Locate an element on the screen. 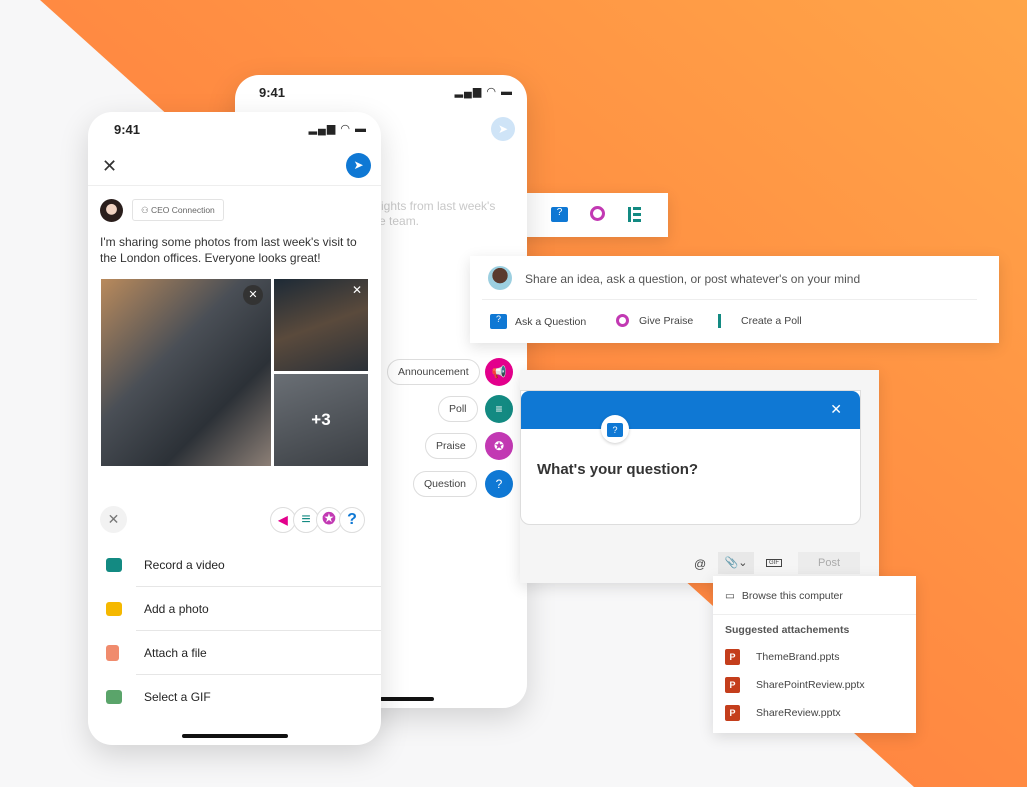 Image resolution: width=1027 pixels, height=787 pixels. close-button: ✕ is located at coordinates (109, 166).